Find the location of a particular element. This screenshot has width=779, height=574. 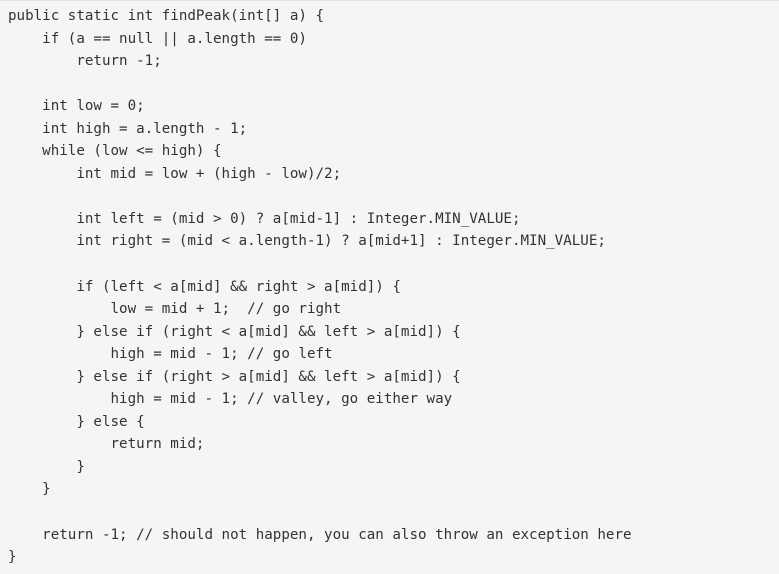

code-line: while (low <= high) { is located at coordinates (115, 151).